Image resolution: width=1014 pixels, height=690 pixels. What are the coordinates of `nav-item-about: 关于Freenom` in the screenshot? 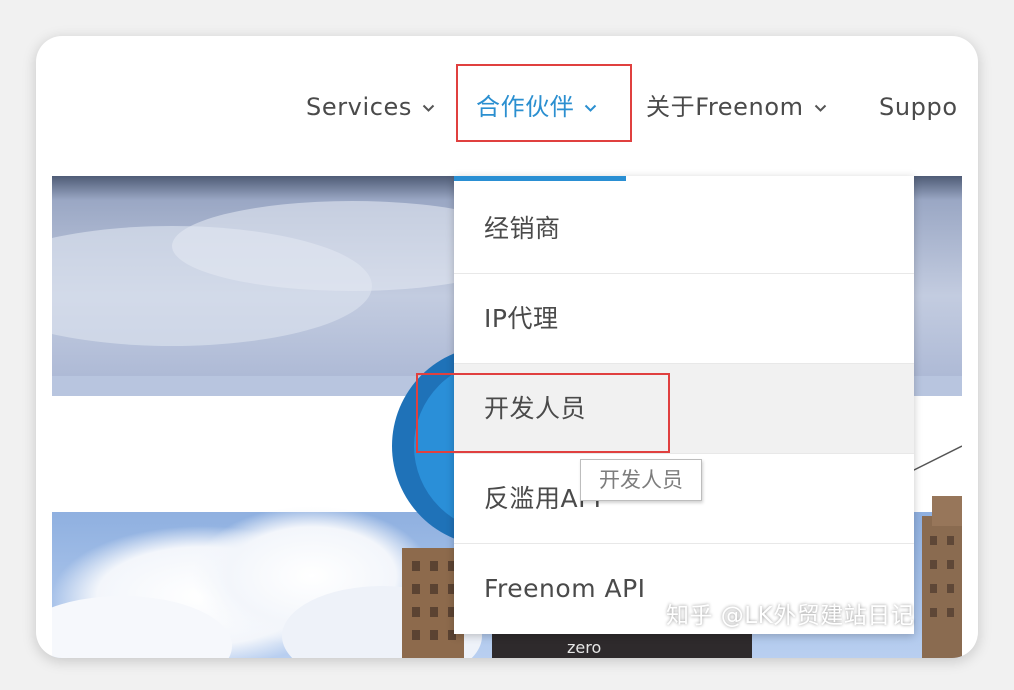 It's located at (736, 107).